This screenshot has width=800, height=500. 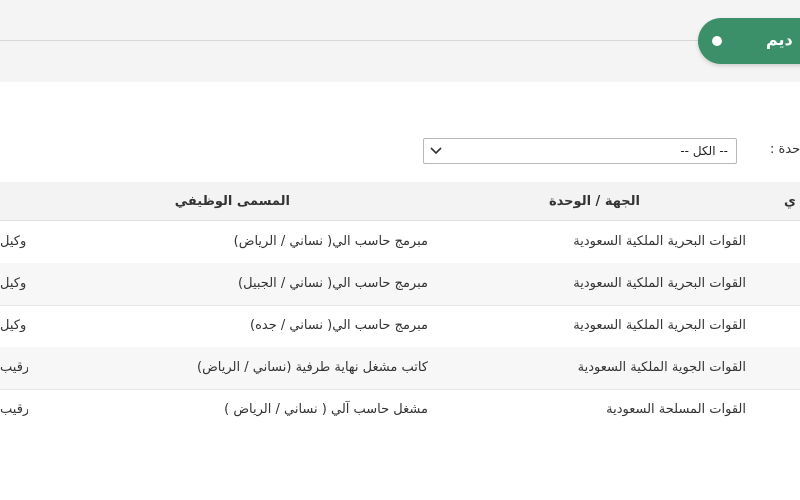 What do you see at coordinates (785, 149) in the screenshot?
I see `unit-filter-label: حدة :` at bounding box center [785, 149].